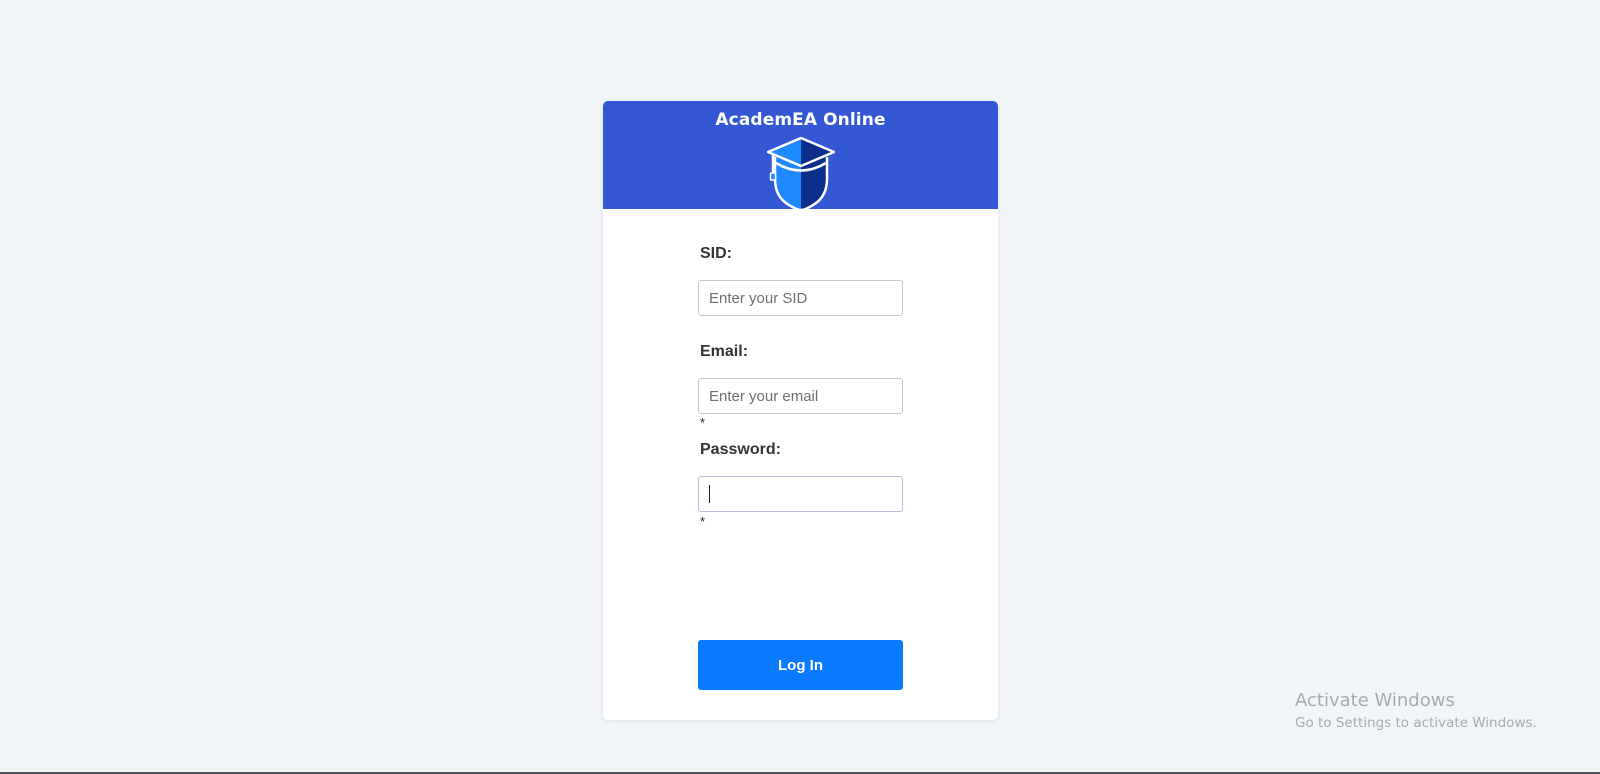 Image resolution: width=1600 pixels, height=774 pixels. I want to click on email-required-mark: *, so click(703, 422).